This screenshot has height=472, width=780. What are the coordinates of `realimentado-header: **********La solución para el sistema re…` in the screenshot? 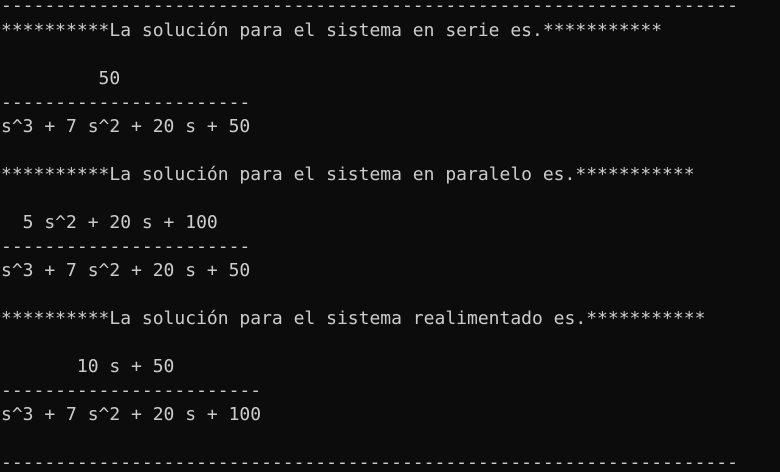 It's located at (353, 318).